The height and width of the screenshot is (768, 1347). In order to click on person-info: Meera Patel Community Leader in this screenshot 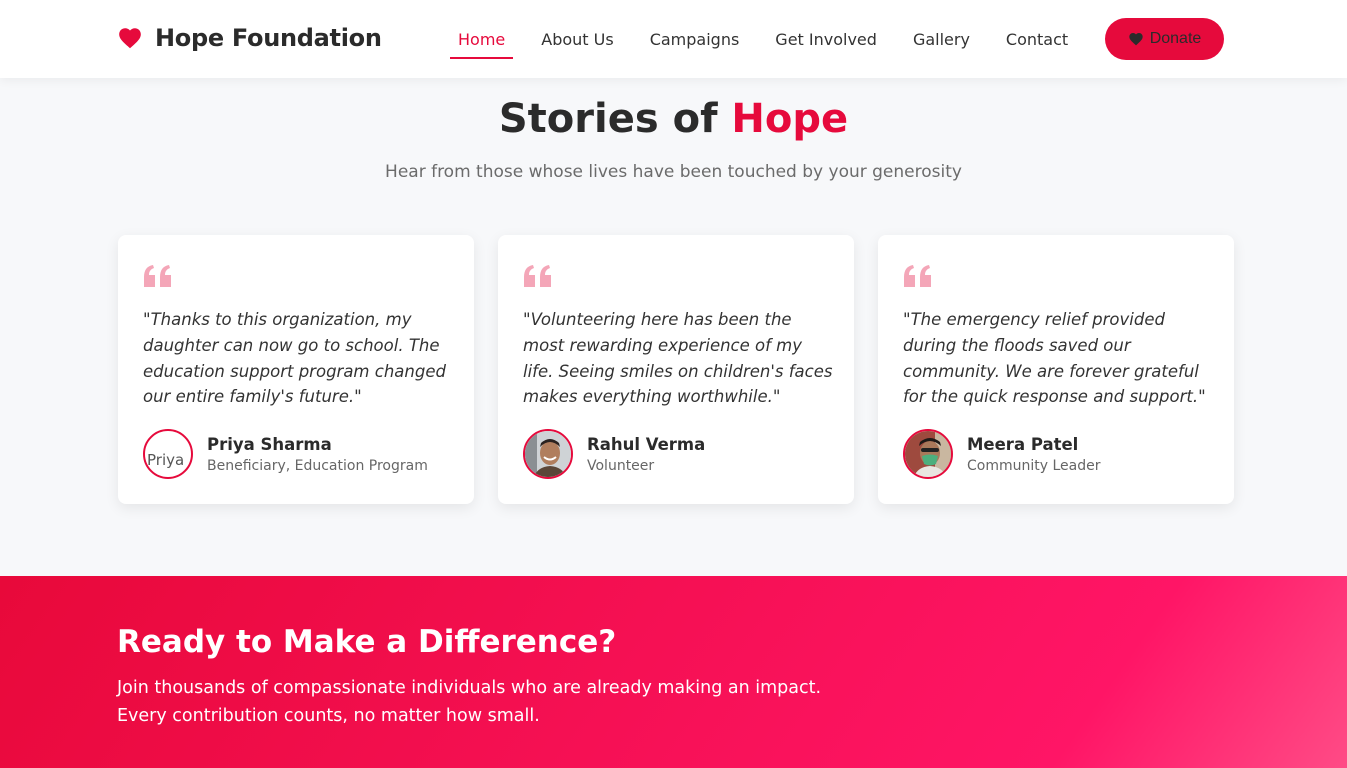, I will do `click(1001, 454)`.